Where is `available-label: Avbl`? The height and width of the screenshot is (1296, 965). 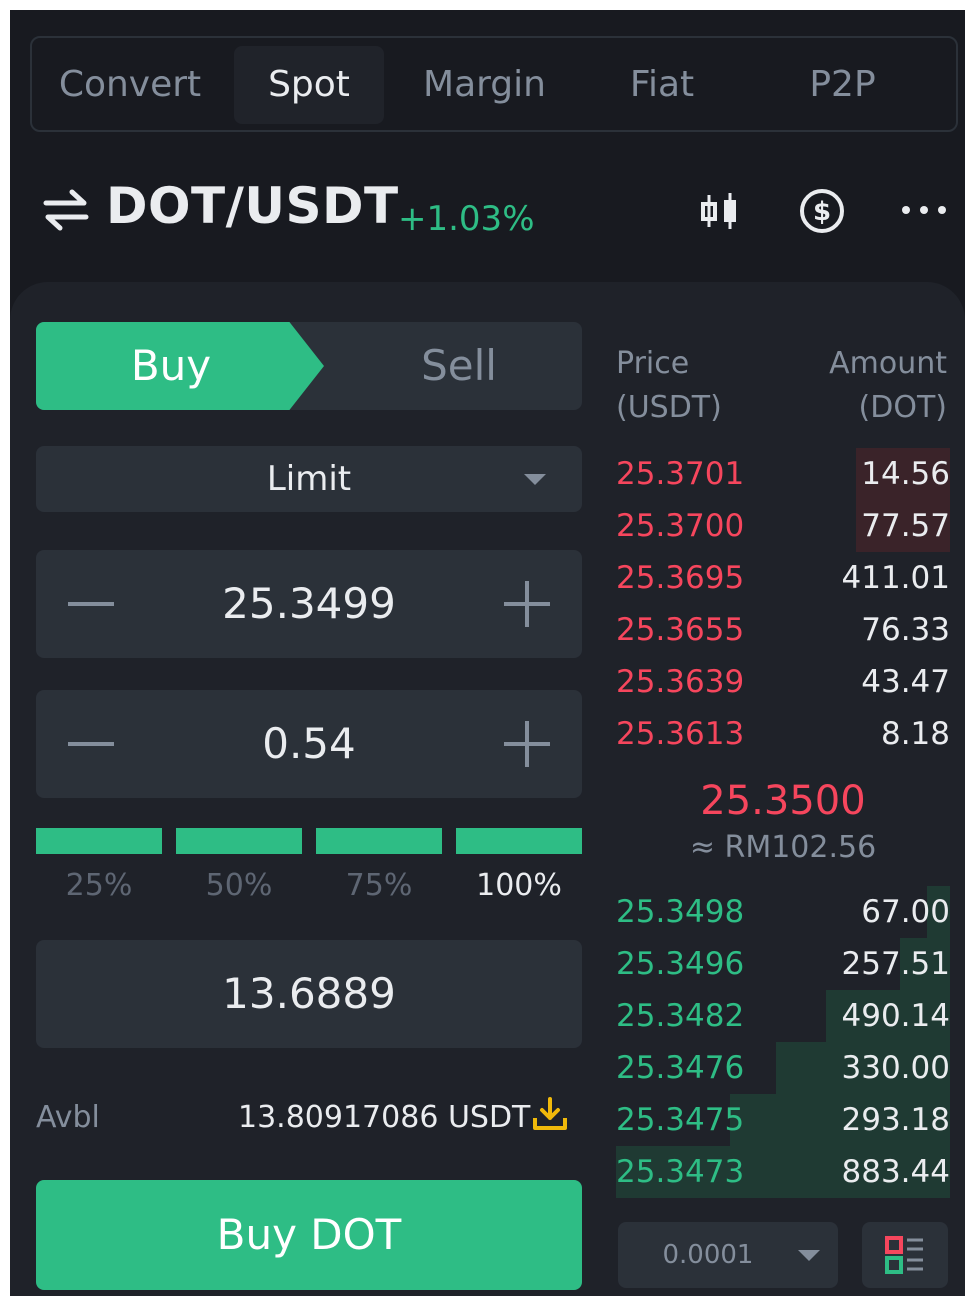
available-label: Avbl is located at coordinates (68, 1117).